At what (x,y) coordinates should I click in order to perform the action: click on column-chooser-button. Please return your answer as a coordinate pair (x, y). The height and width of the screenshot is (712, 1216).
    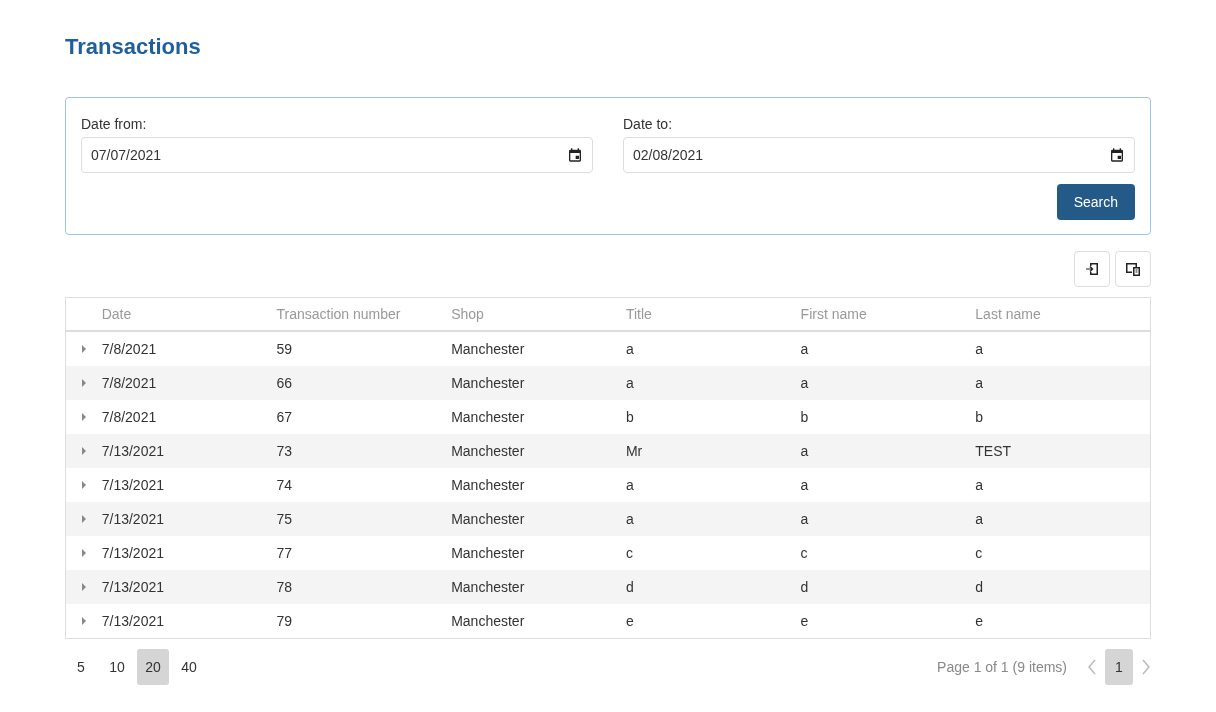
    Looking at the image, I should click on (1133, 269).